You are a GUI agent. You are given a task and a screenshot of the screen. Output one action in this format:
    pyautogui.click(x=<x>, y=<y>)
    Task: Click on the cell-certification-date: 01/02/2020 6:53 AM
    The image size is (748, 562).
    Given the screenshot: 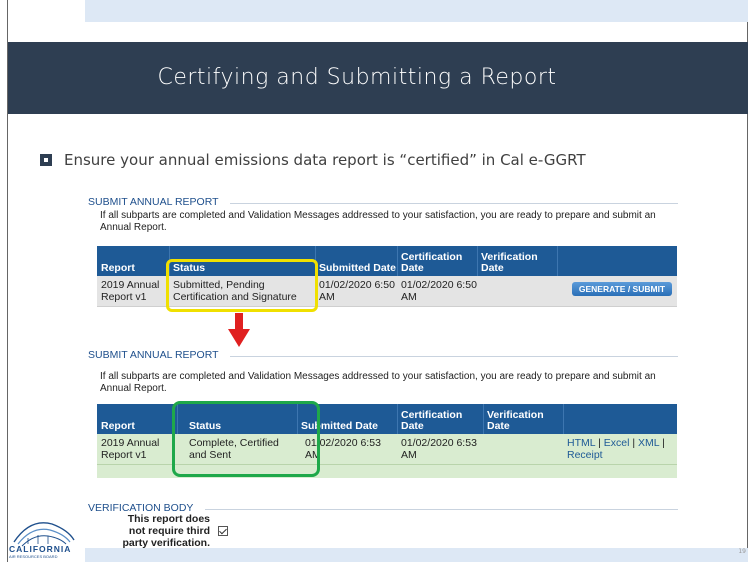 What is the action you would take?
    pyautogui.click(x=439, y=449)
    